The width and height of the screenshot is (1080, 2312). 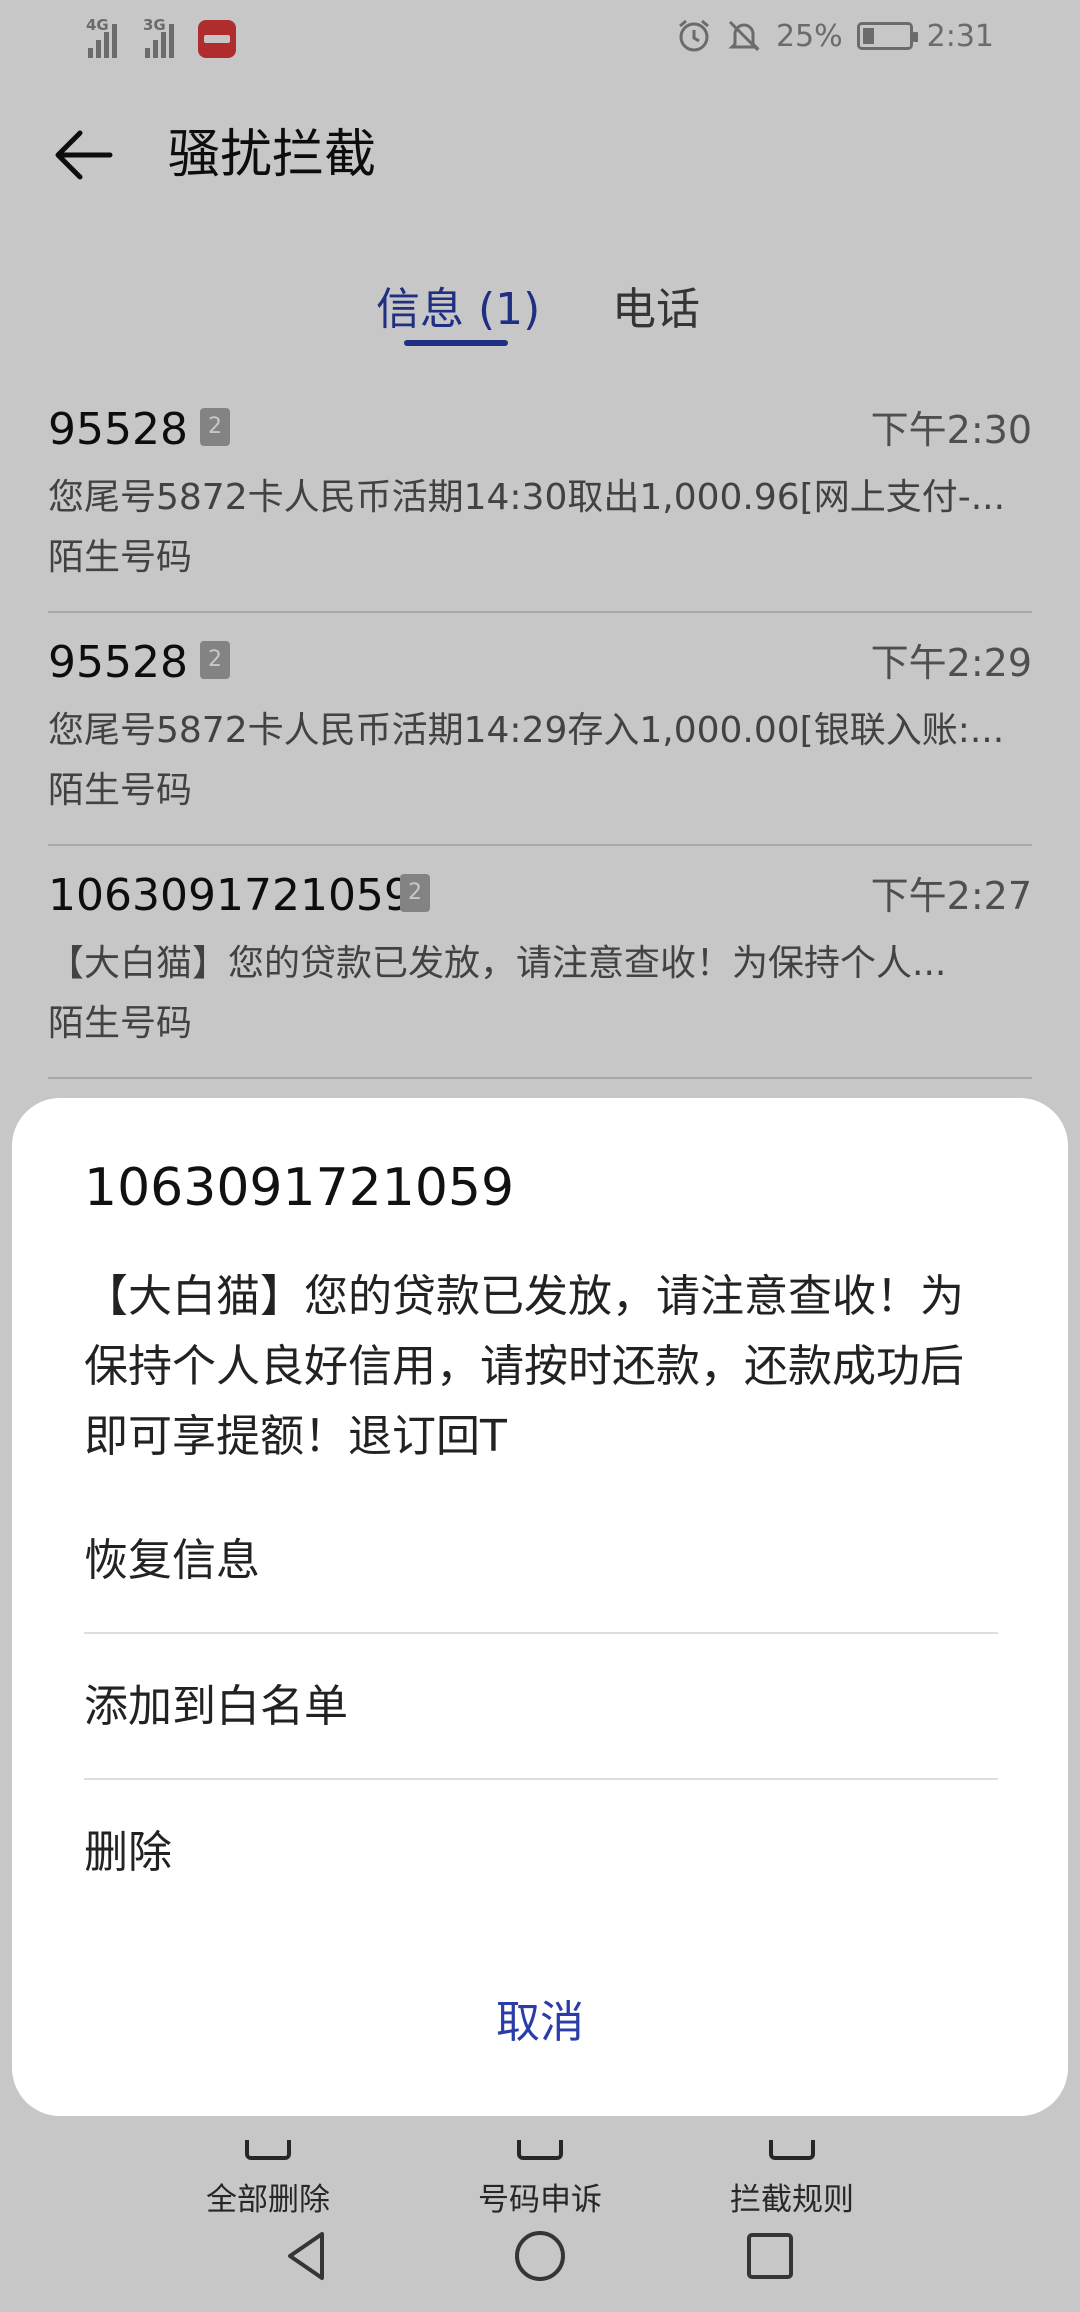 What do you see at coordinates (541, 1707) in the screenshot?
I see `add-to-whitelist-option: 添加到白名单` at bounding box center [541, 1707].